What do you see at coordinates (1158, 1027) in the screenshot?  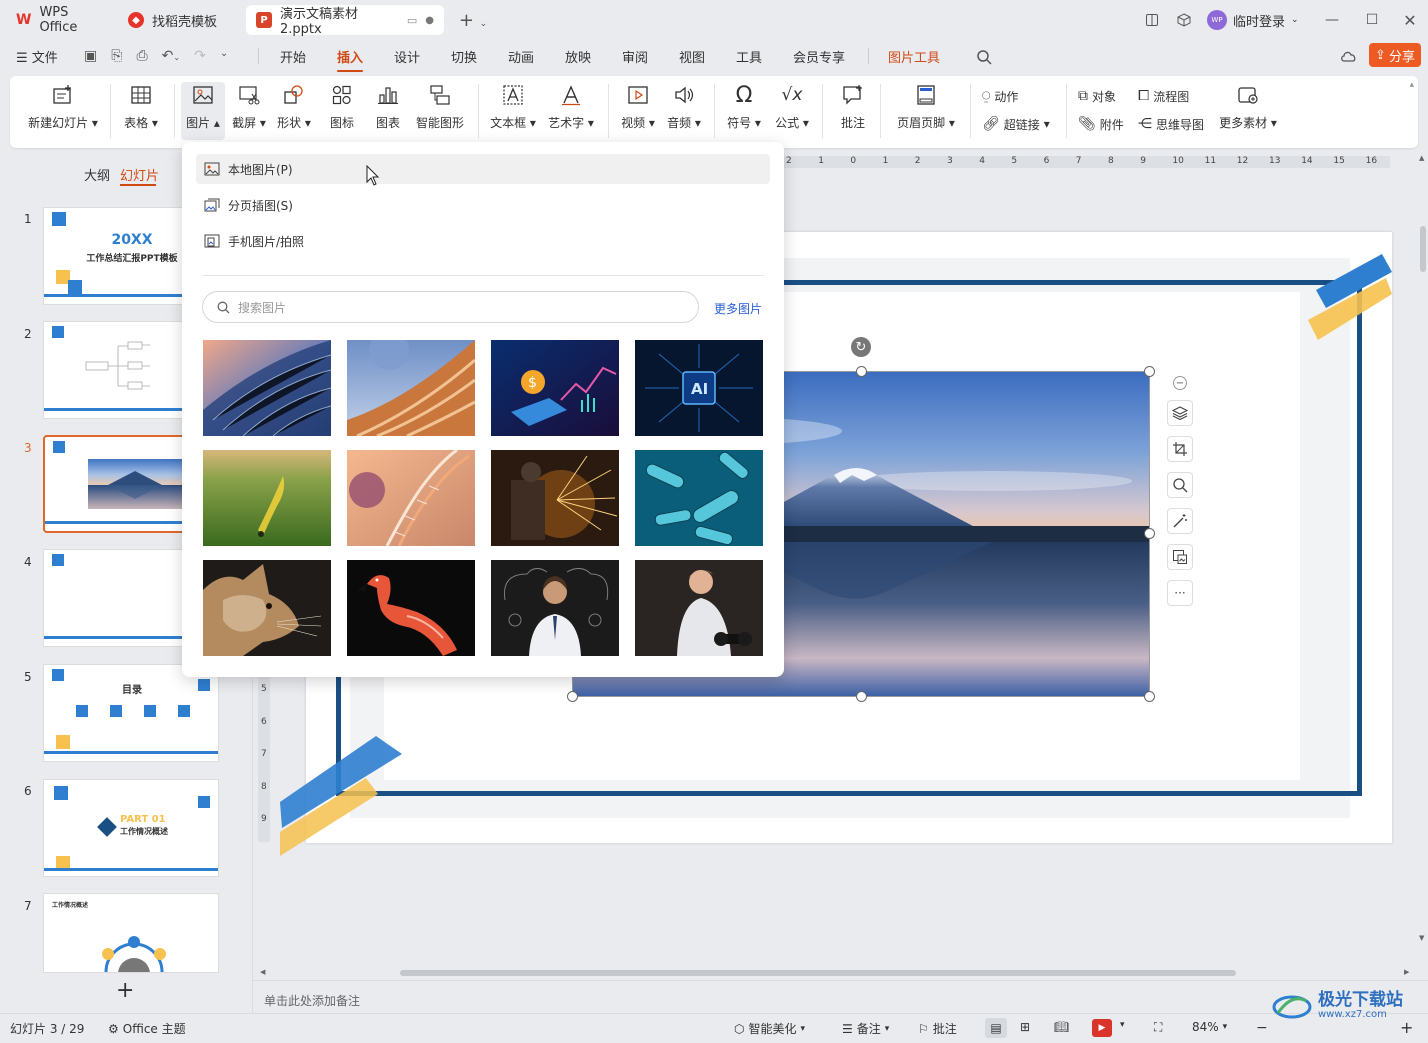 I see `fit-window-button: ⛶` at bounding box center [1158, 1027].